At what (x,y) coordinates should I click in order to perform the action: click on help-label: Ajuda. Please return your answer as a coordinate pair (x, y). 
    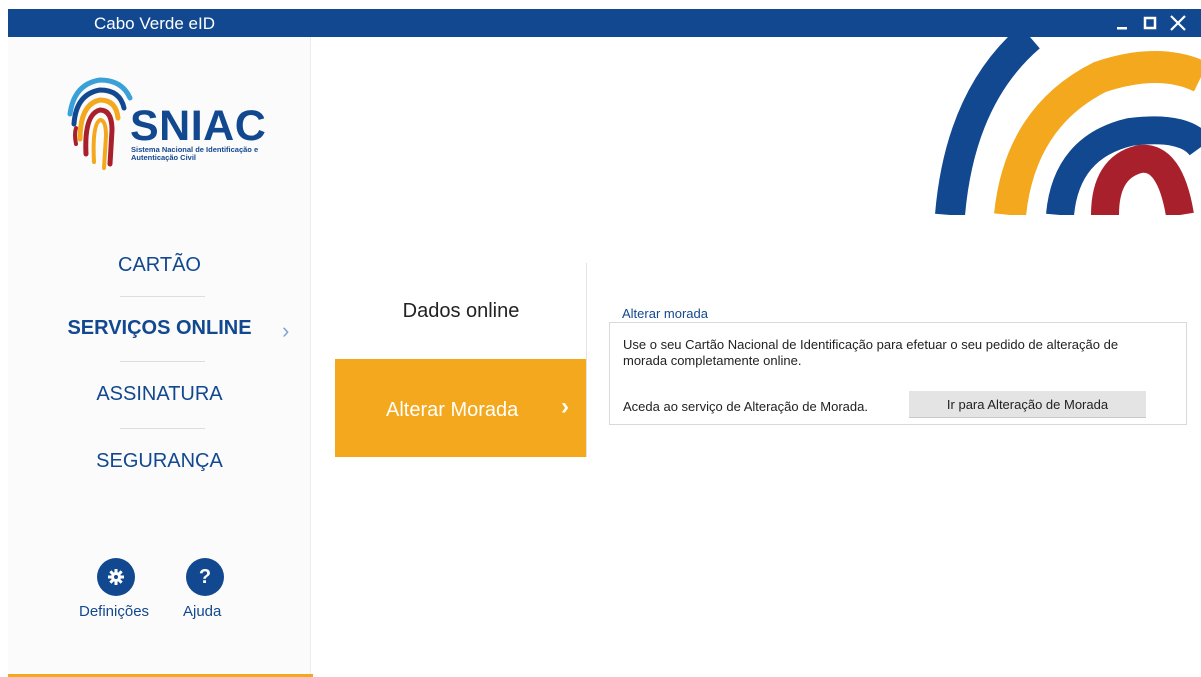
    Looking at the image, I should click on (202, 611).